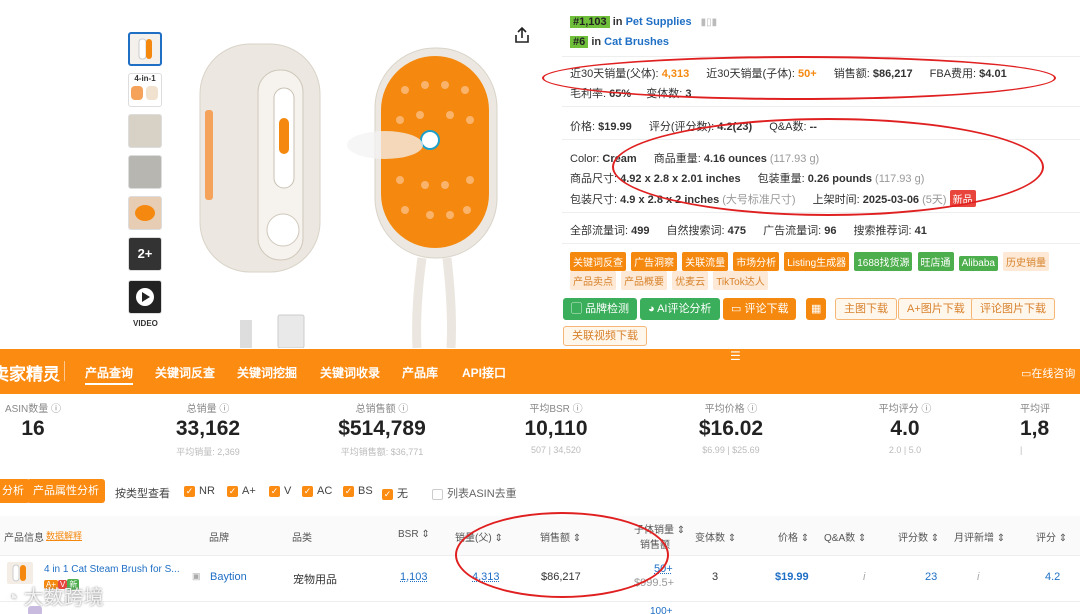 This screenshot has height=614, width=1080. Describe the element at coordinates (583, 127) in the screenshot. I see `price-label: 价格:` at that location.